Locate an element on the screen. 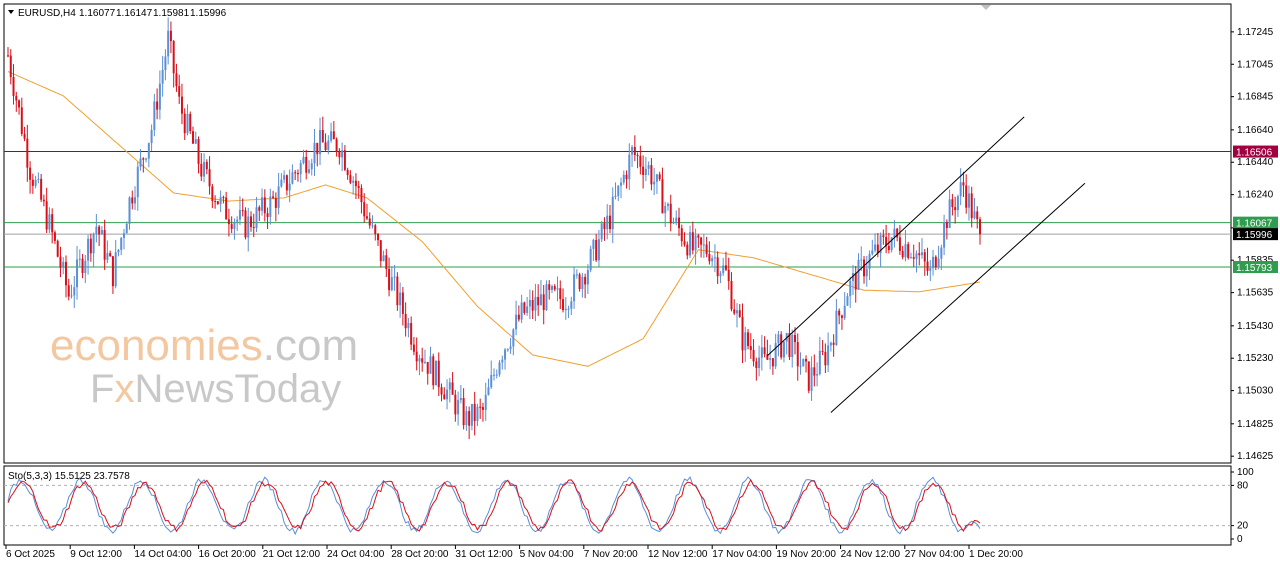 Image resolution: width=1280 pixels, height=567 pixels. time-tick-label: 12 Nov 12:00 is located at coordinates (678, 554).